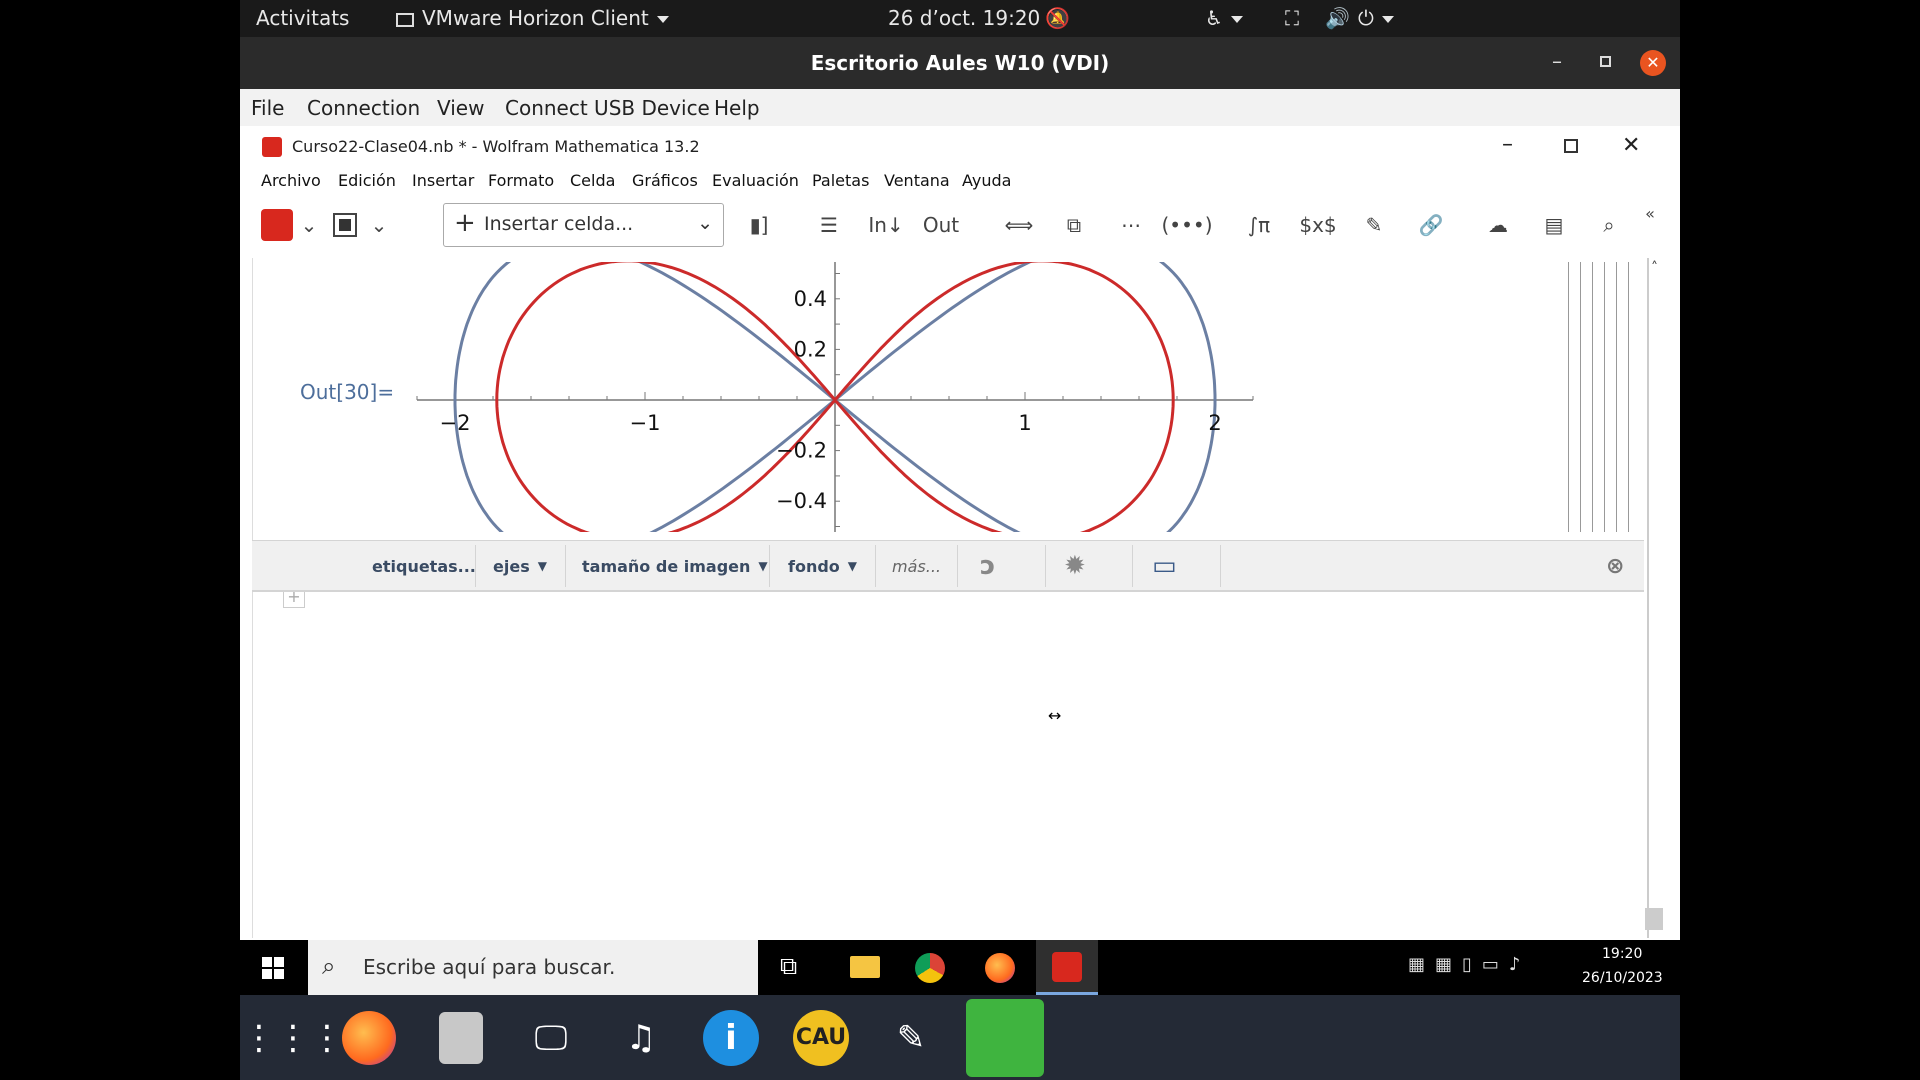 The width and height of the screenshot is (1920, 1080). Describe the element at coordinates (551, 1038) in the screenshot. I see `remote-desktop-icon: 🖵` at that location.